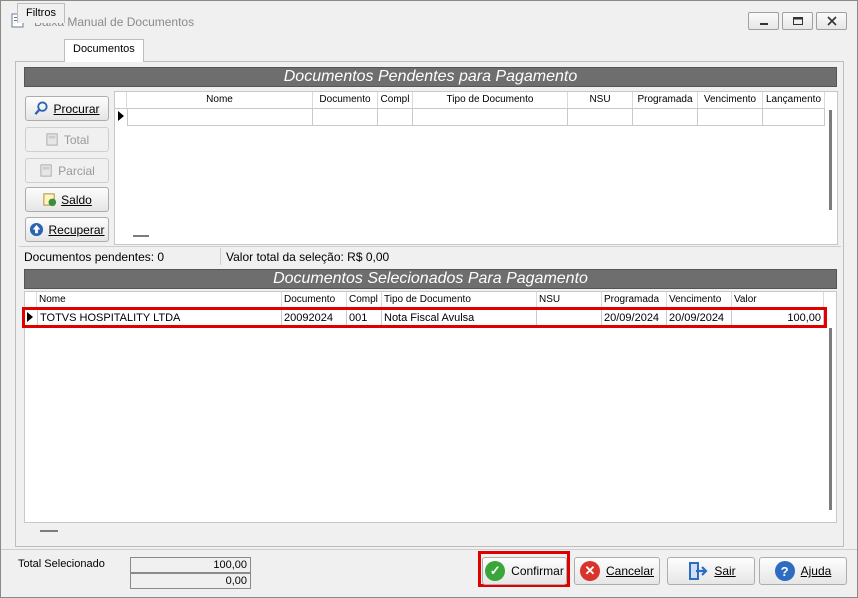 This screenshot has height=598, width=858. I want to click on confirmar-label: Confirmar, so click(537, 571).